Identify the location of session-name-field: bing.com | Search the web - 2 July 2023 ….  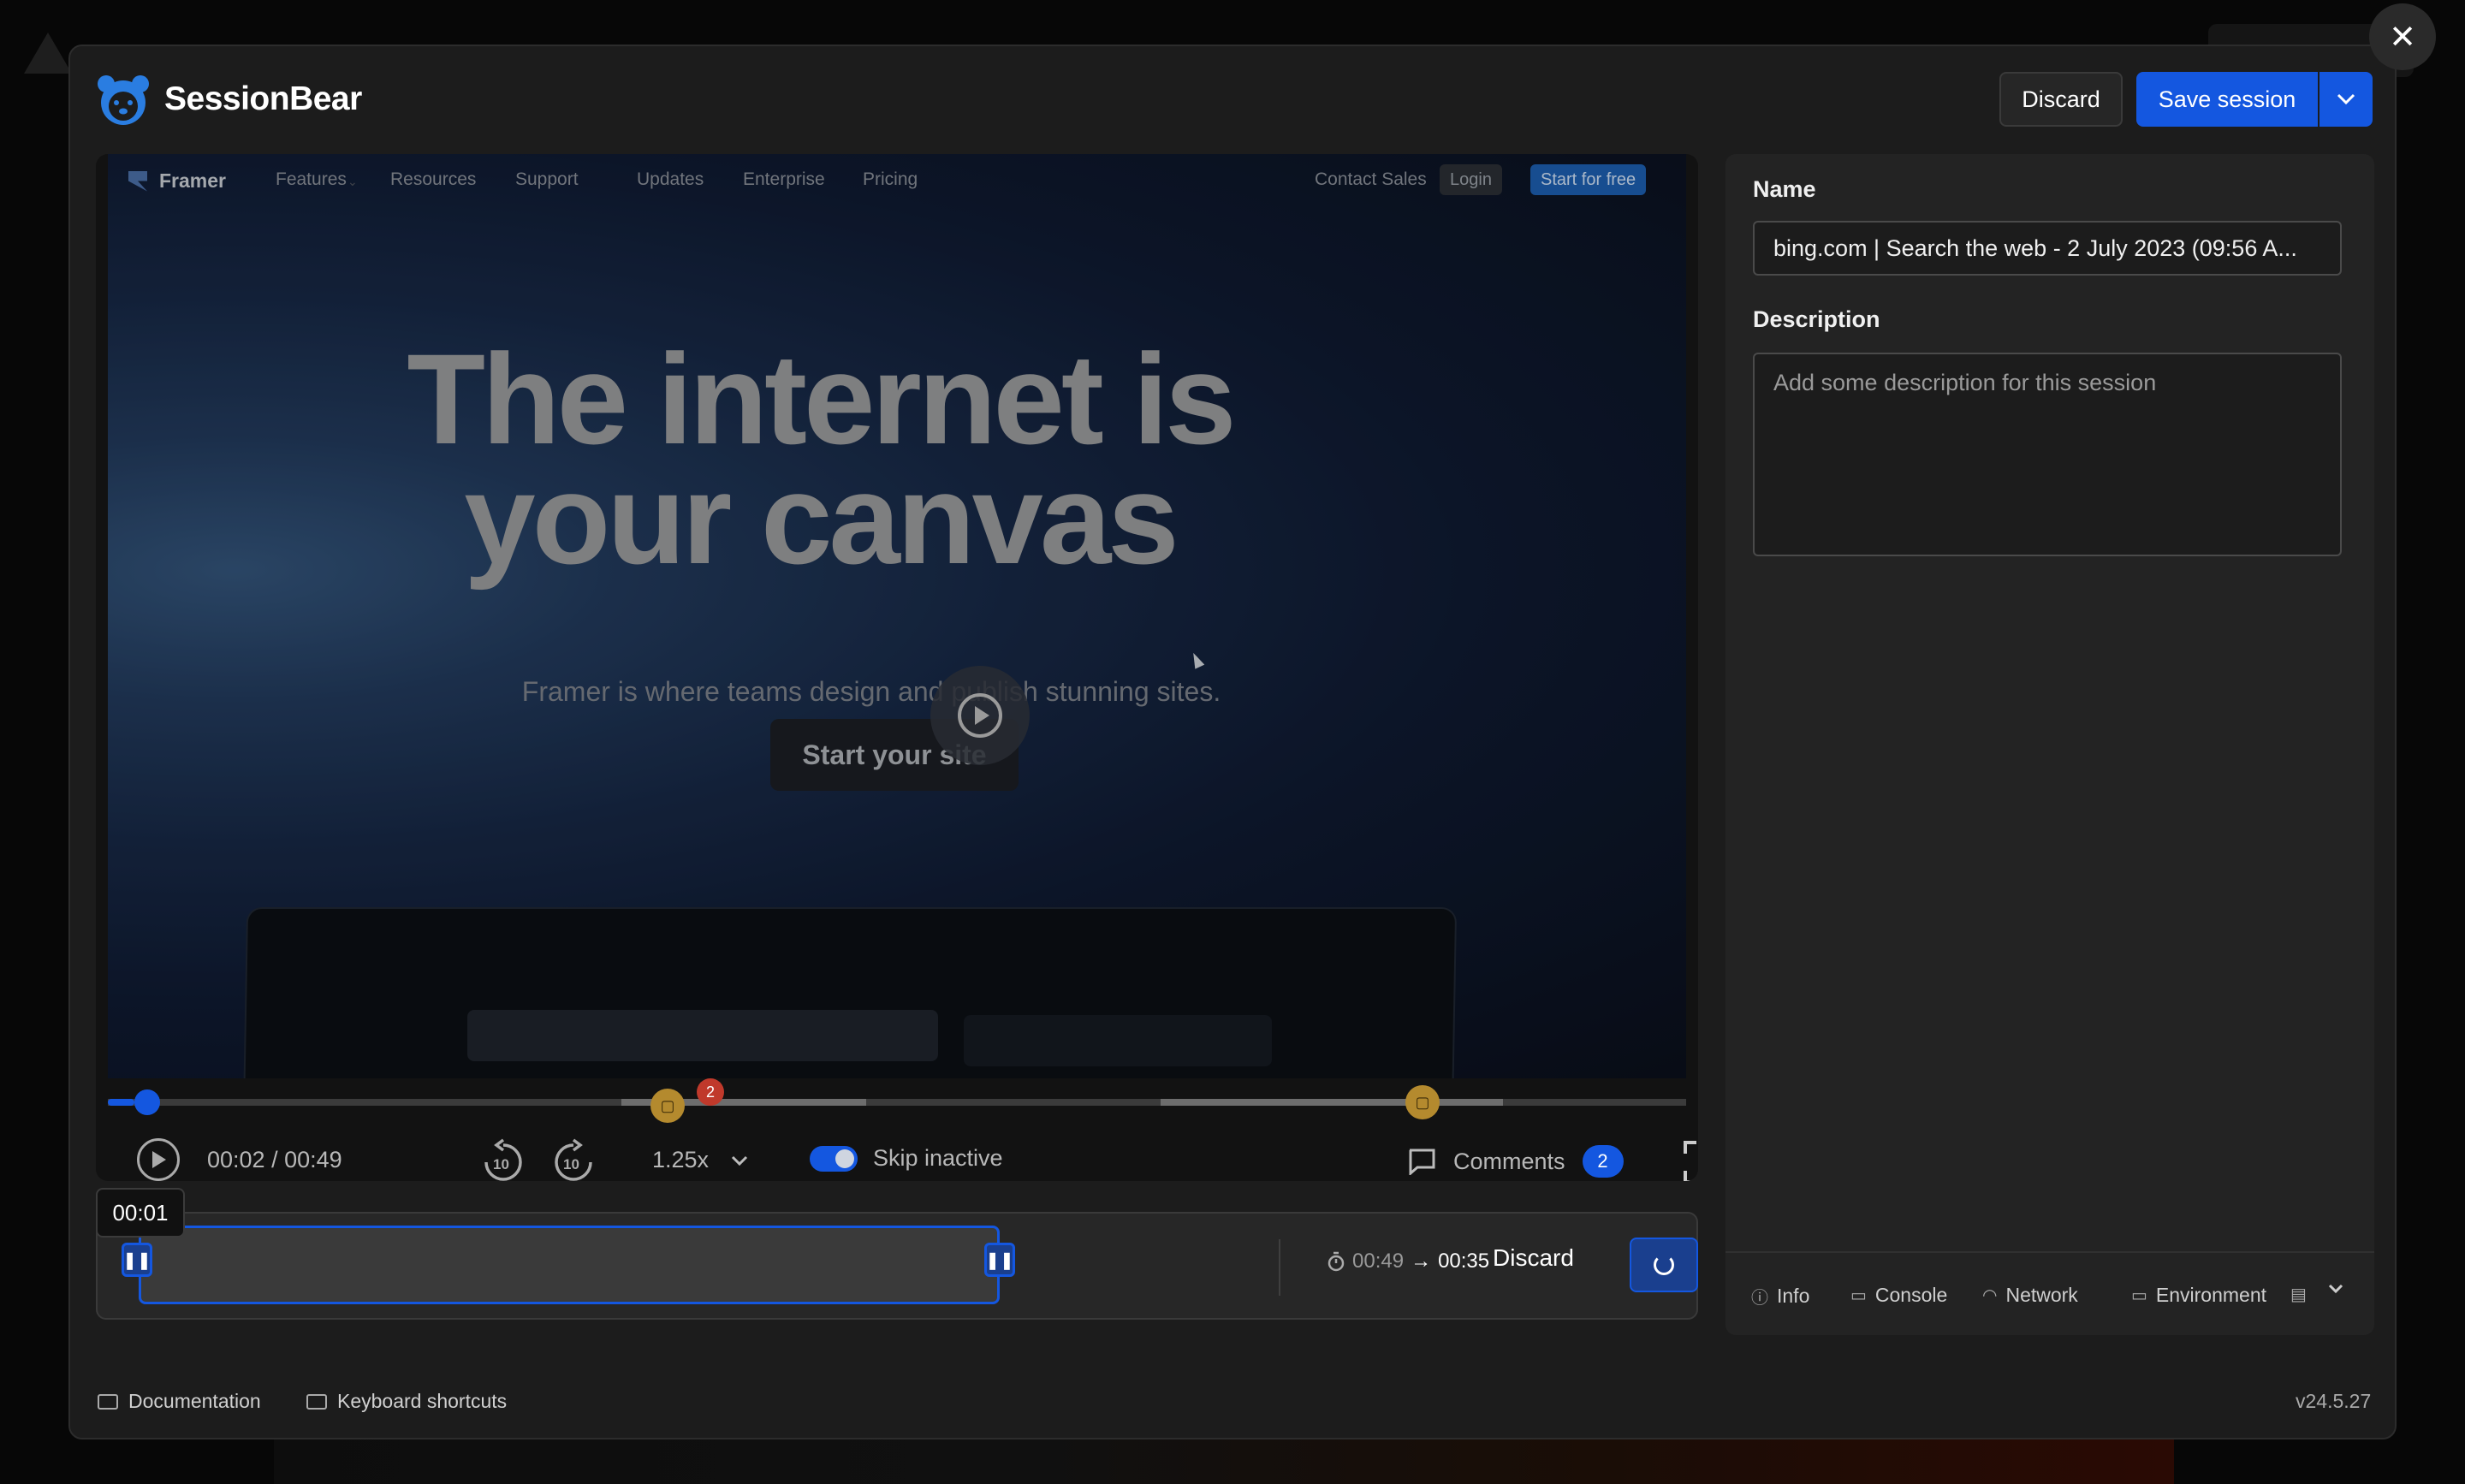
(2047, 249).